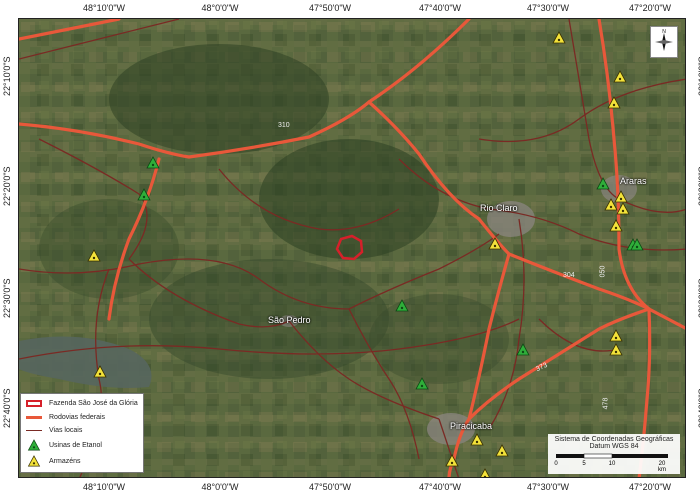 The height and width of the screenshot is (496, 700). What do you see at coordinates (220, 8) in the screenshot?
I see `longitude-label-top: 48°0'0"W` at bounding box center [220, 8].